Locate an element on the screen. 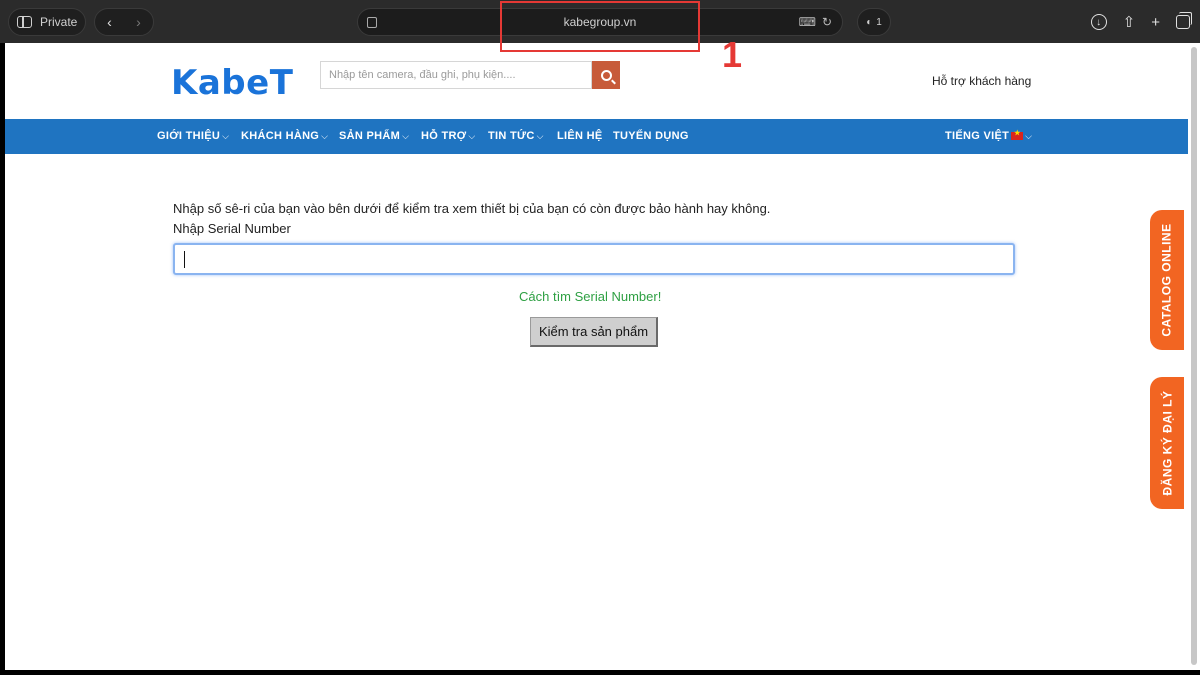  language-selector: TIẾNG VIỆT⌵ is located at coordinates (989, 135).